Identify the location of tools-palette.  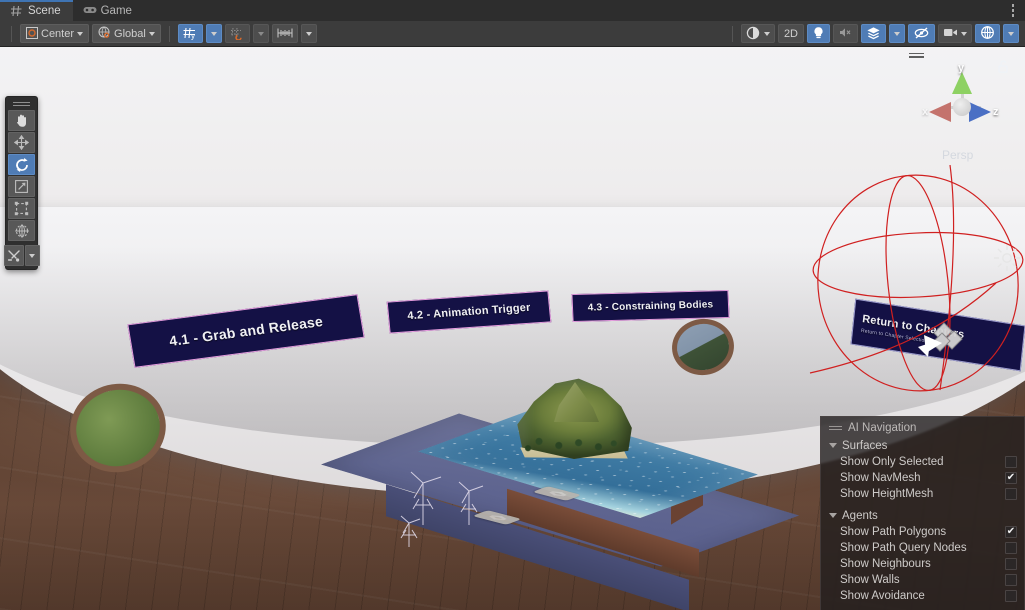
(21, 183).